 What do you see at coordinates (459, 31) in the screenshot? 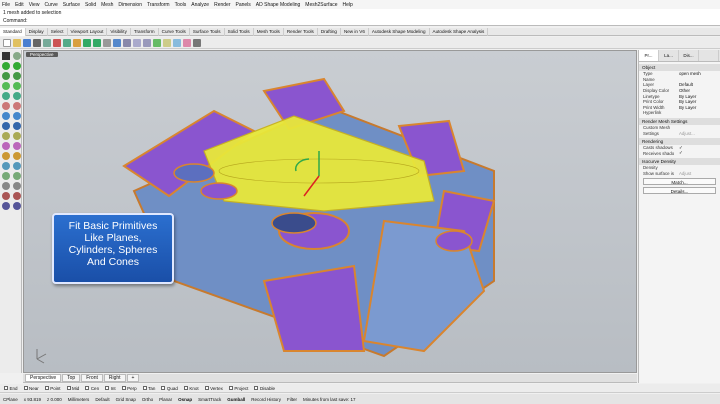
I see `tab-autodesk-shape-analysis: Autodesk Shape Analysis` at bounding box center [459, 31].